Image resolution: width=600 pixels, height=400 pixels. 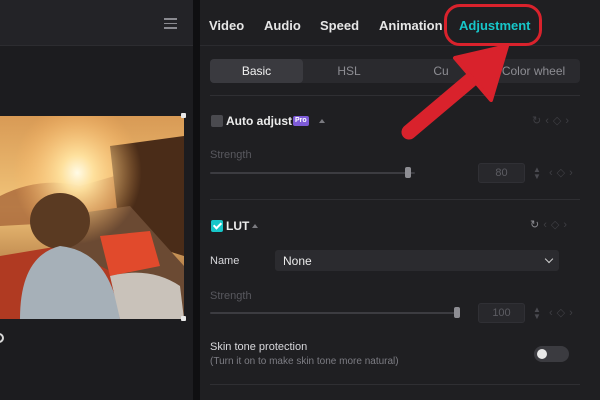 I want to click on auto-strength-label: Strength, so click(x=231, y=155).